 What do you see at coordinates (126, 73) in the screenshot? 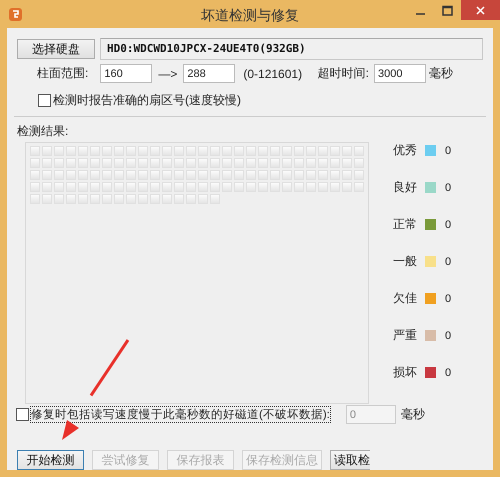
I see `range-start-field: 160` at bounding box center [126, 73].